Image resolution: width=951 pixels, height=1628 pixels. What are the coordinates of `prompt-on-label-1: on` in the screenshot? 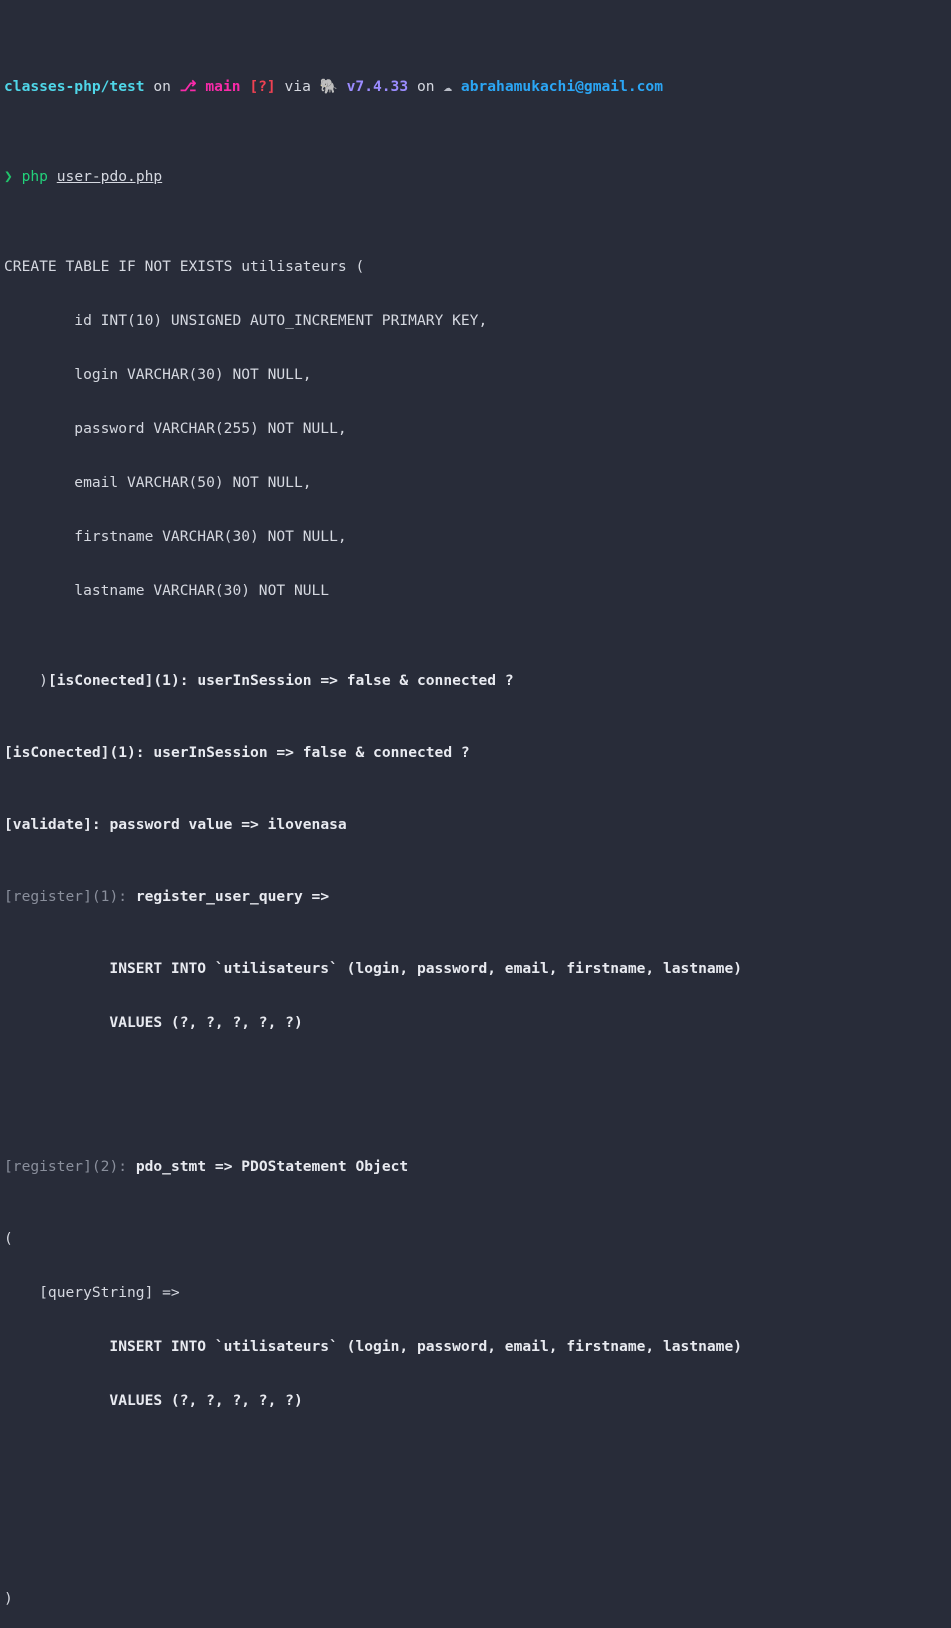 It's located at (162, 86).